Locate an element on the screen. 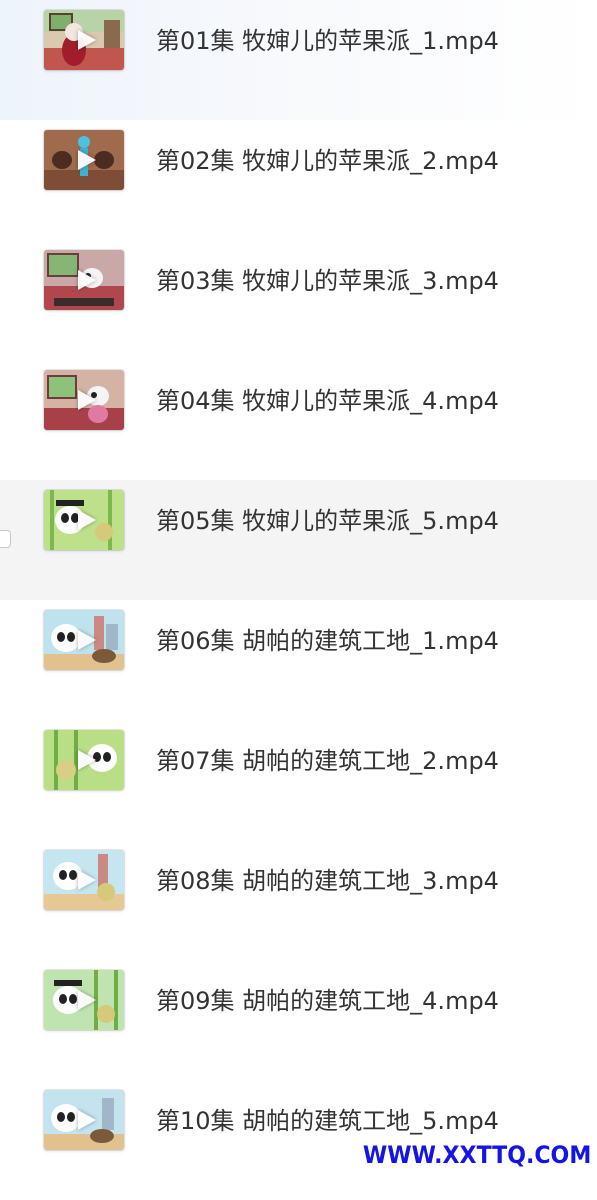  file-row: 第03集 牧婶儿的苹果派_3.mp4 is located at coordinates (298, 300).